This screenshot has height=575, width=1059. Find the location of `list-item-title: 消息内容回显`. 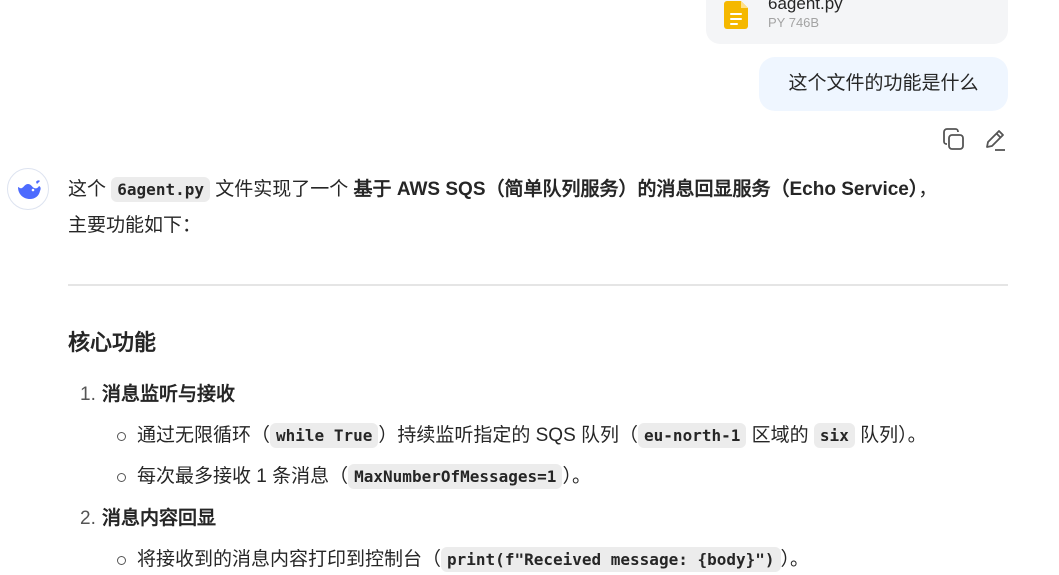

list-item-title: 消息内容回显 is located at coordinates (159, 518).